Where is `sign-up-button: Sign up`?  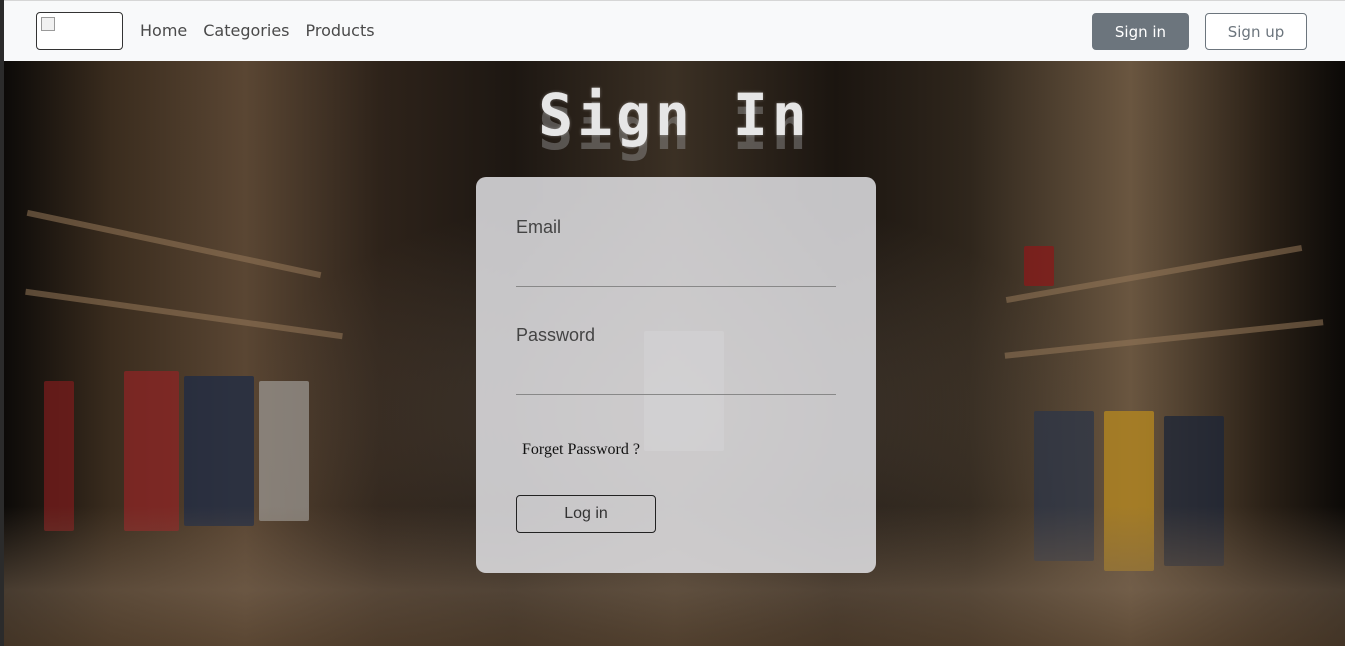
sign-up-button: Sign up is located at coordinates (1256, 31).